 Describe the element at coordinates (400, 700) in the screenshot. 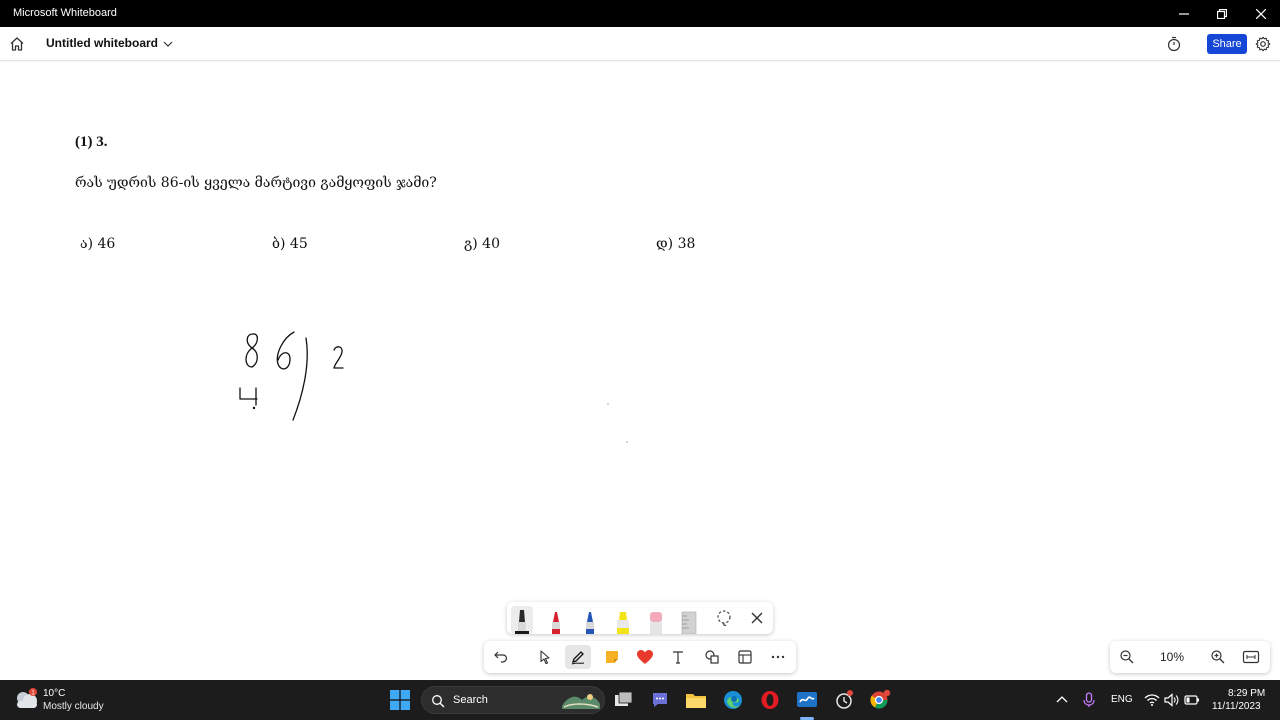

I see `windows-start-icon` at that location.